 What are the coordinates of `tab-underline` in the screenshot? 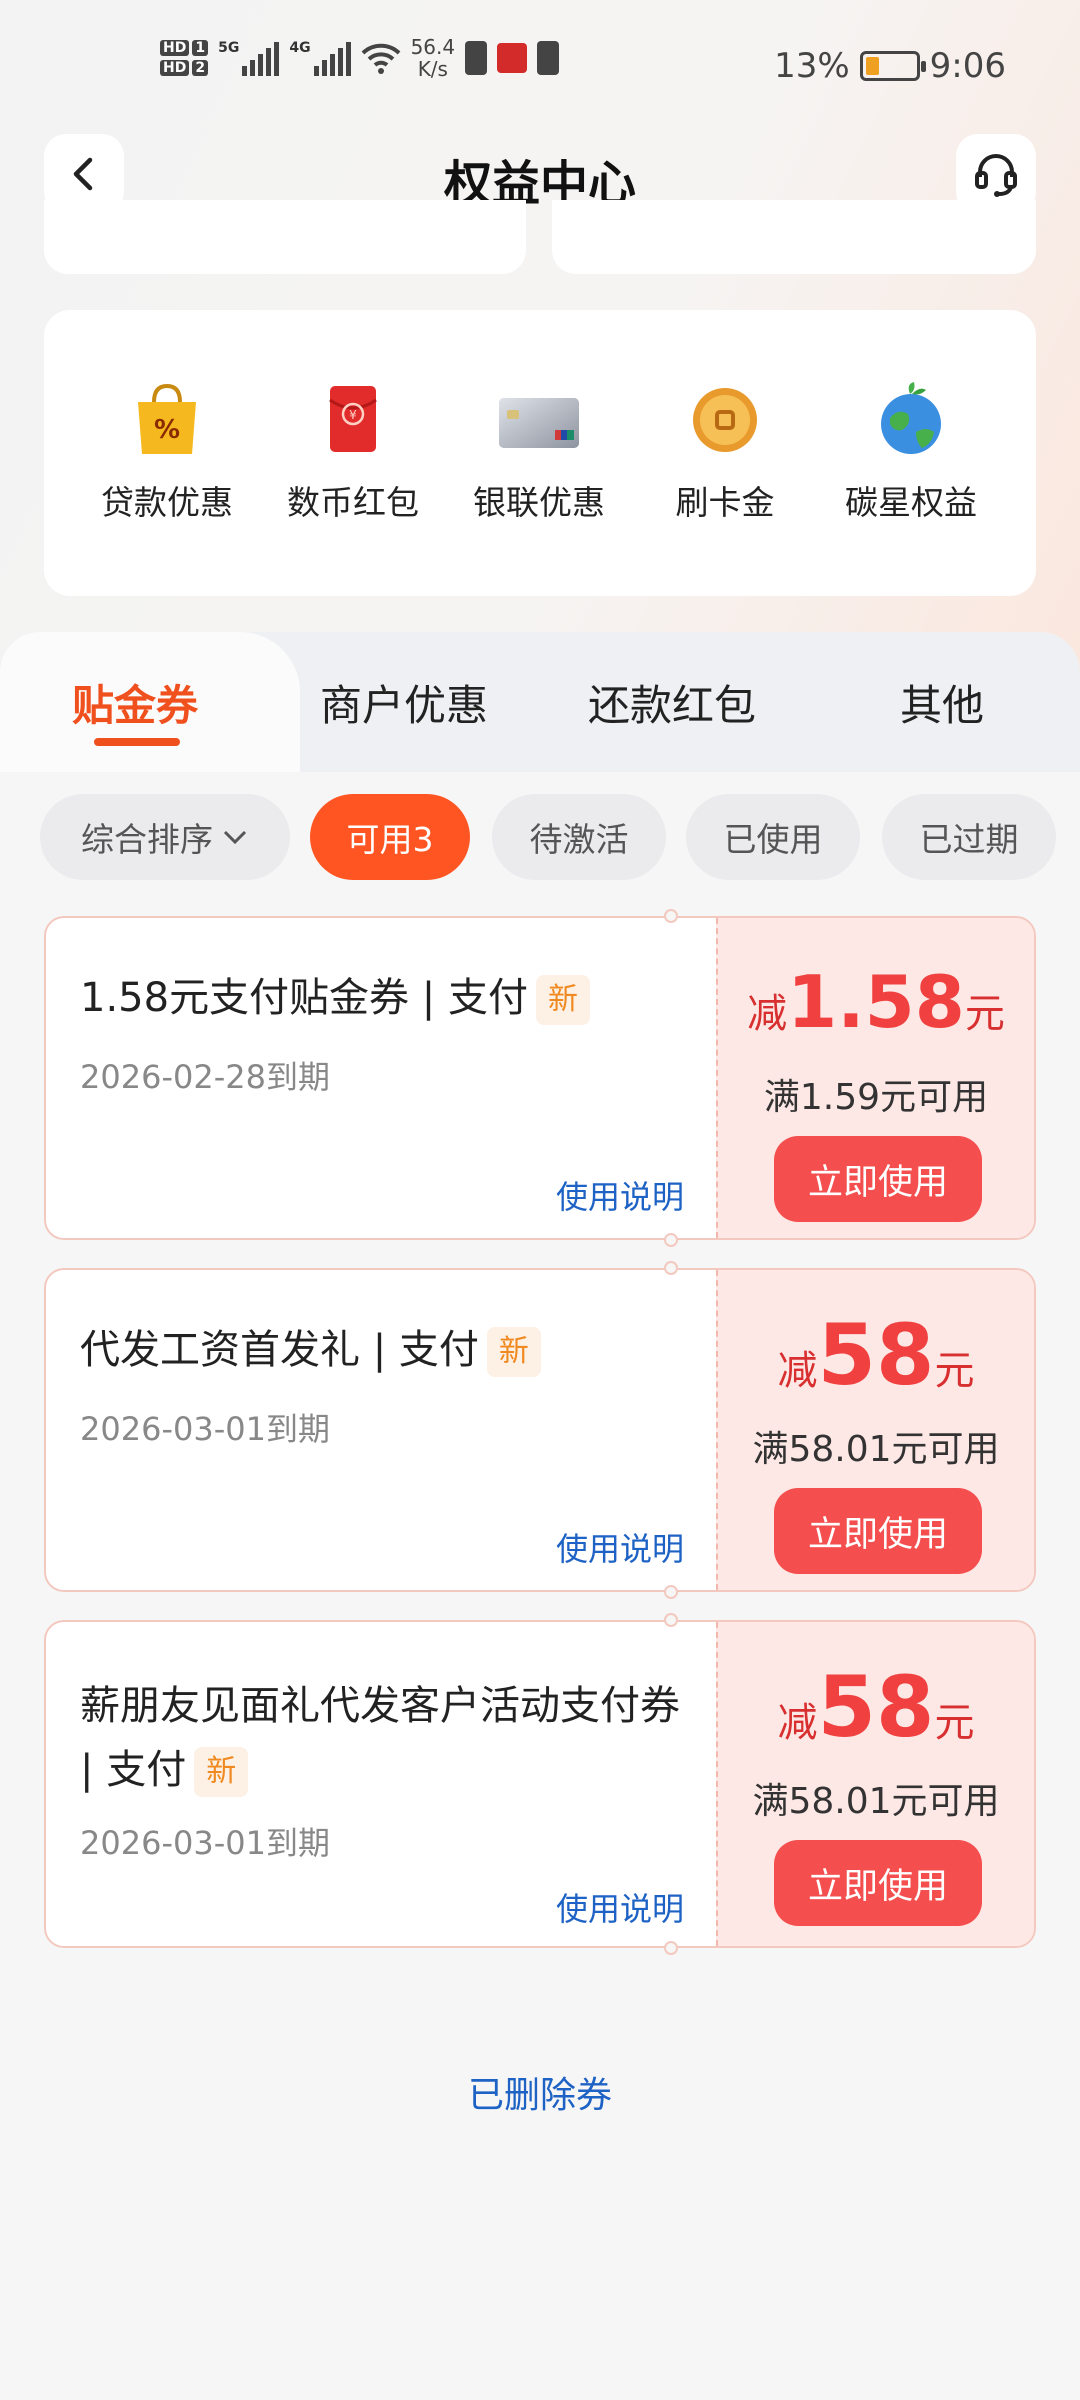 It's located at (137, 742).